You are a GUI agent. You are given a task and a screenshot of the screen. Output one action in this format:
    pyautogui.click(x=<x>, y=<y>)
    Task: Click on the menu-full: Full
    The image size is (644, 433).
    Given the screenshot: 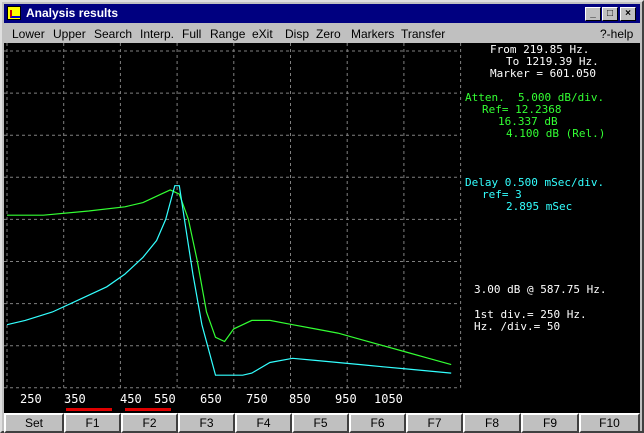 What is the action you would take?
    pyautogui.click(x=191, y=34)
    